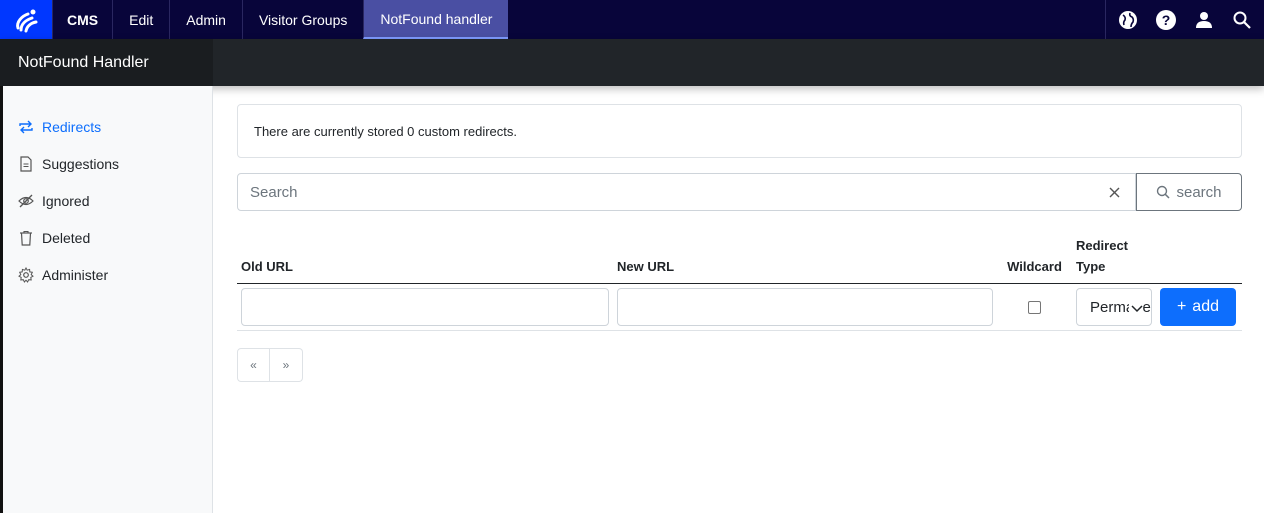  I want to click on header-old-url: Old URL, so click(425, 257).